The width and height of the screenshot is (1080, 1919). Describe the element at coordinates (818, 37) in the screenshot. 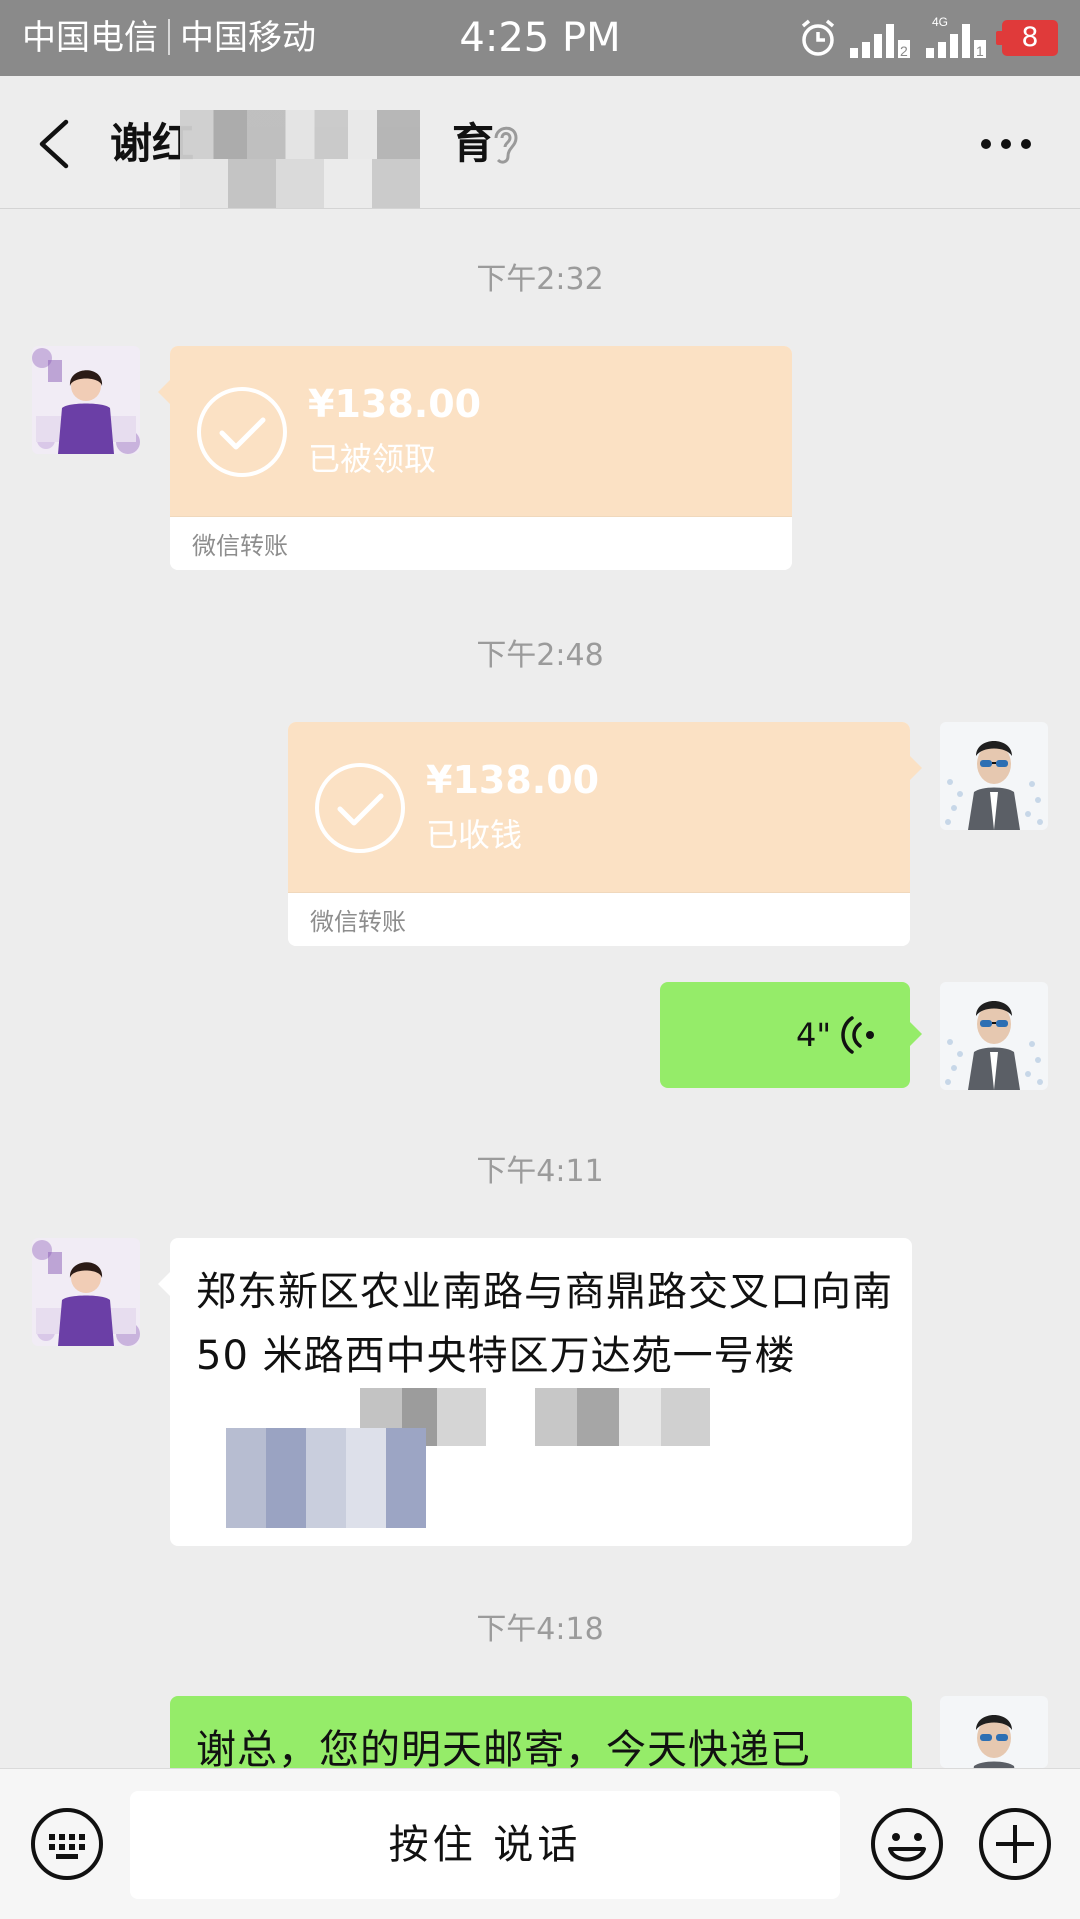

I see `alarm-icon` at that location.